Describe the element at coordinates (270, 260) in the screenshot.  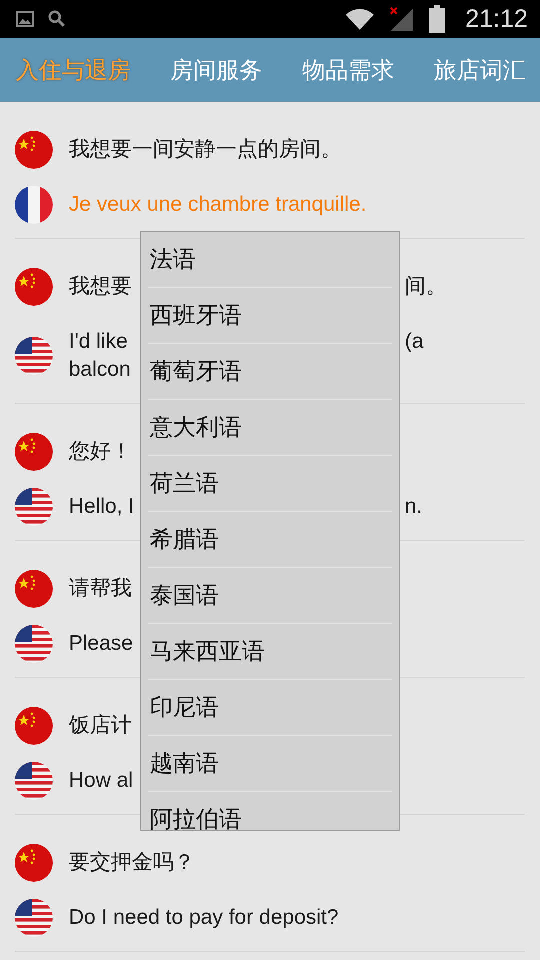
I see `language-option: 法语` at that location.